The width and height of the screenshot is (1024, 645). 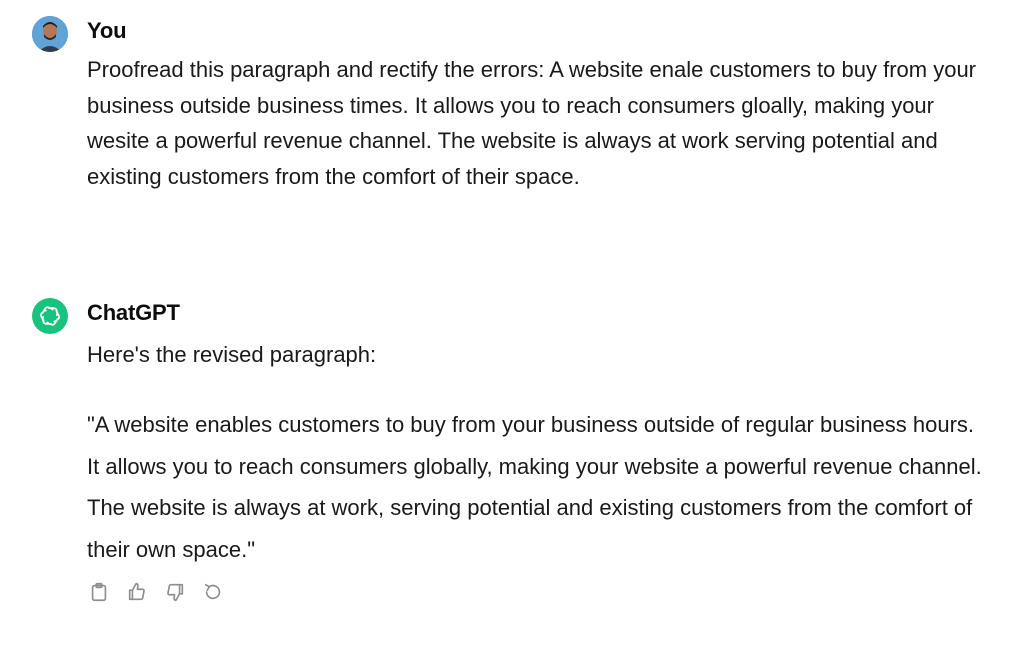 What do you see at coordinates (99, 592) in the screenshot?
I see `copy-icon` at bounding box center [99, 592].